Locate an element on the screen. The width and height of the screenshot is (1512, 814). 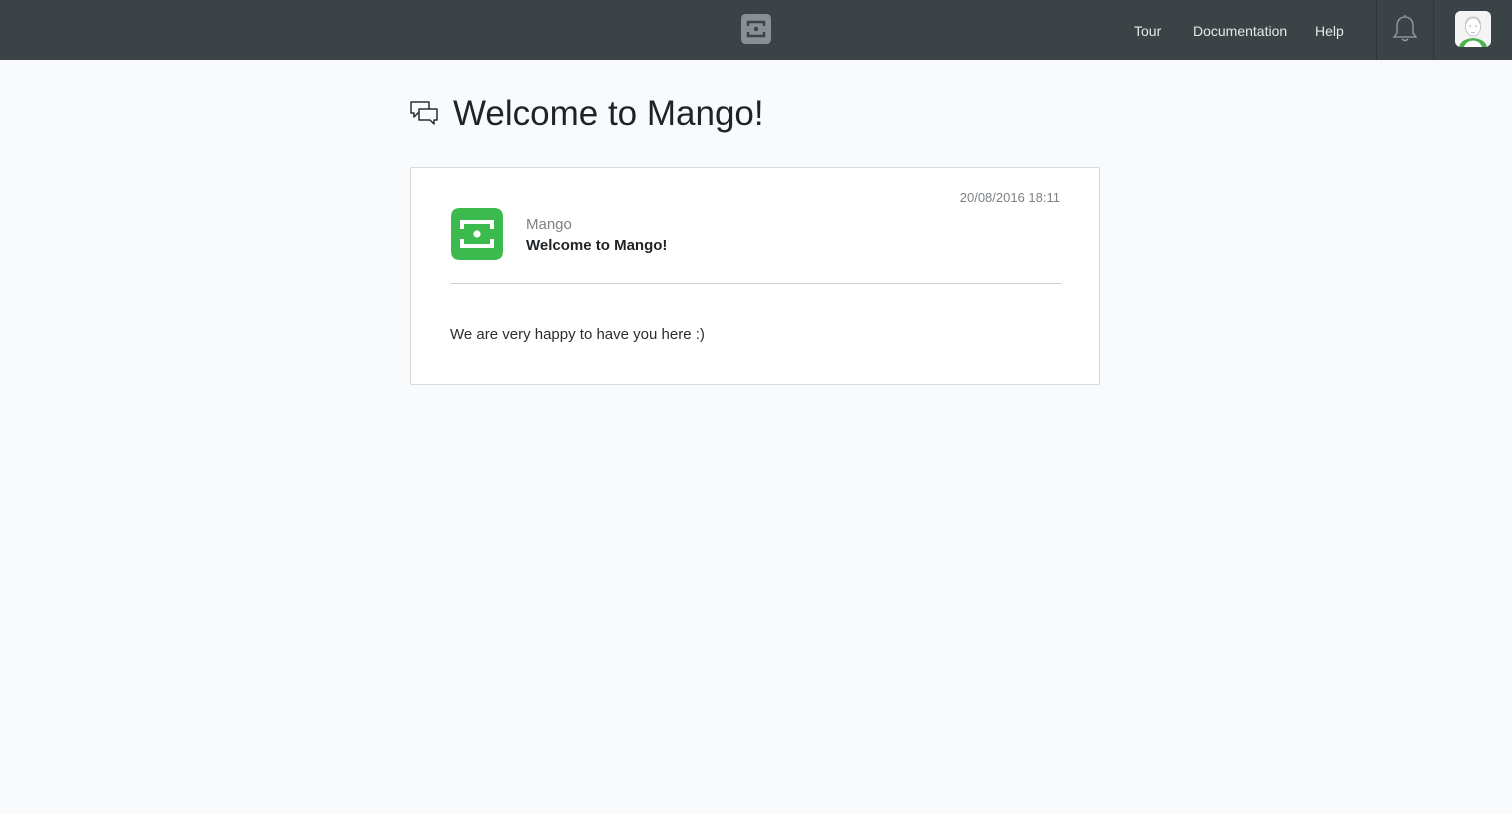
message-timestamp: 20/08/2016 18:11 is located at coordinates (1009, 197).